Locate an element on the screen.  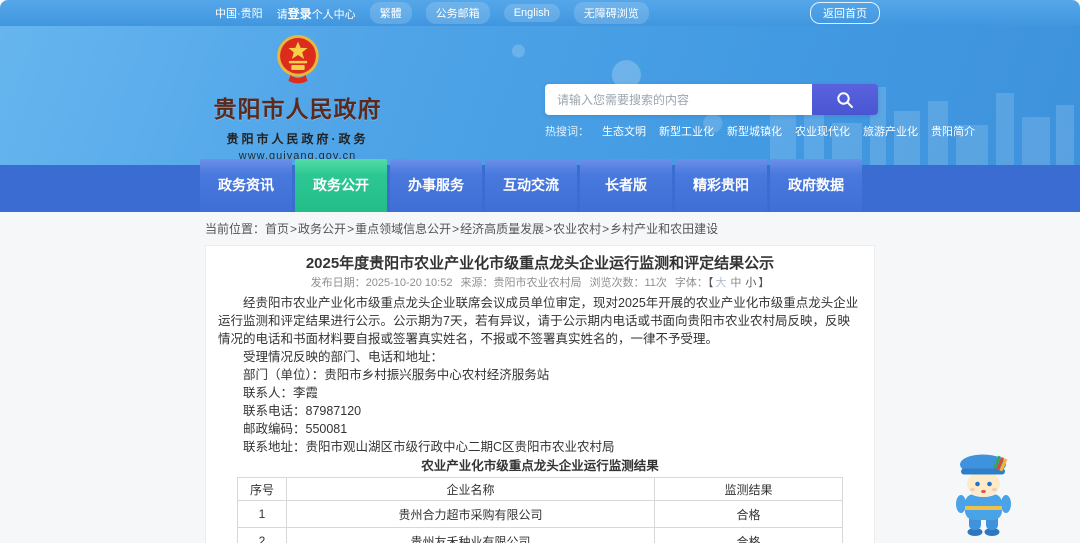
font-size-label: 字体： is located at coordinates (691, 283).